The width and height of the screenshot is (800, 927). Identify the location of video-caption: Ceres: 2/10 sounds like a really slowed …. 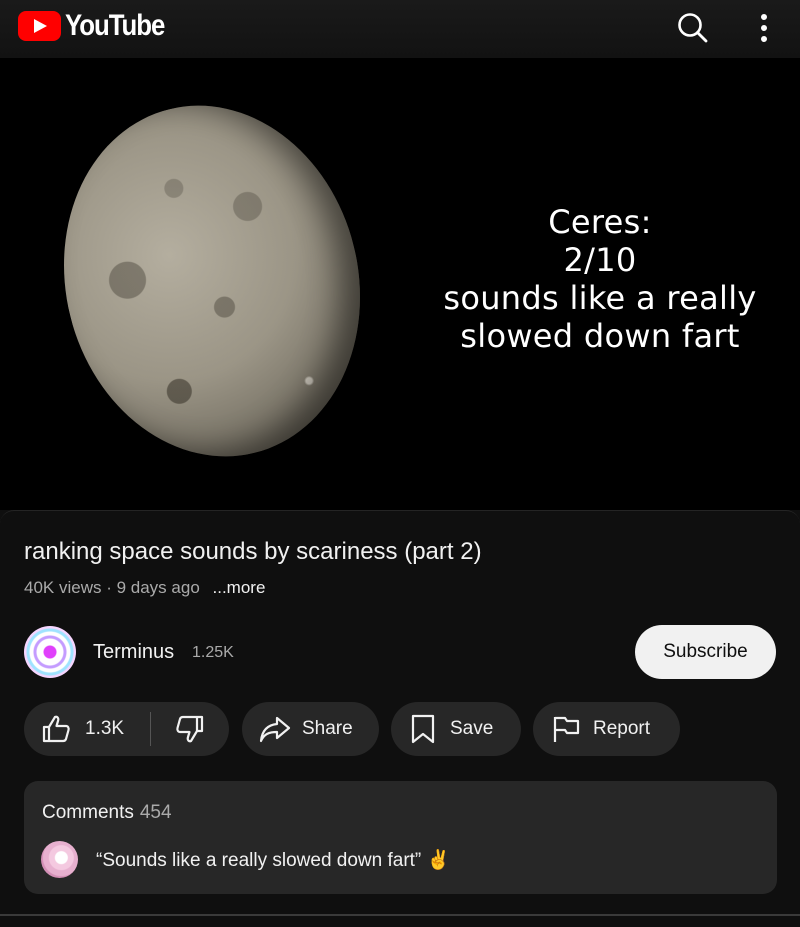
(600, 279).